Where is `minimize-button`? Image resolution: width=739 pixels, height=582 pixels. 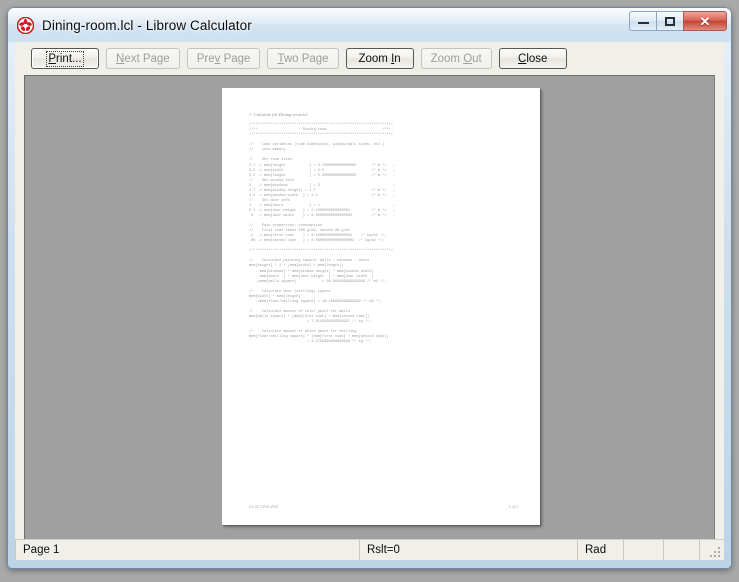 minimize-button is located at coordinates (643, 21).